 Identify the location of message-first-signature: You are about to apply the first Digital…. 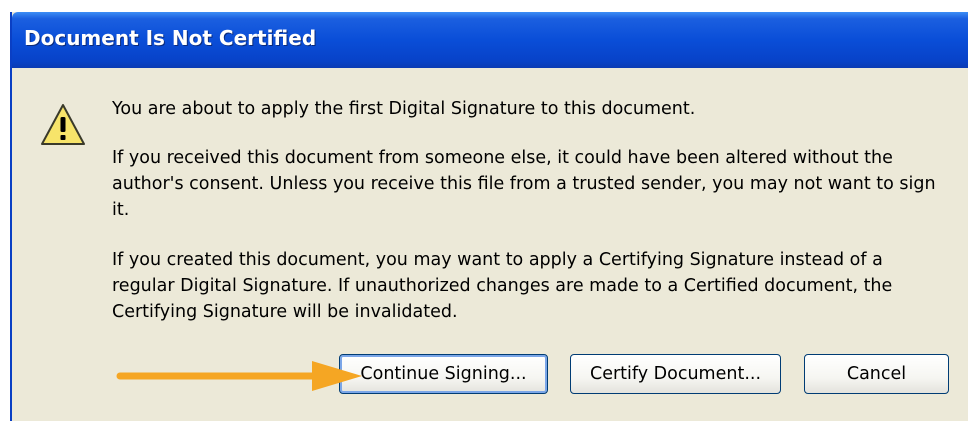
(404, 109).